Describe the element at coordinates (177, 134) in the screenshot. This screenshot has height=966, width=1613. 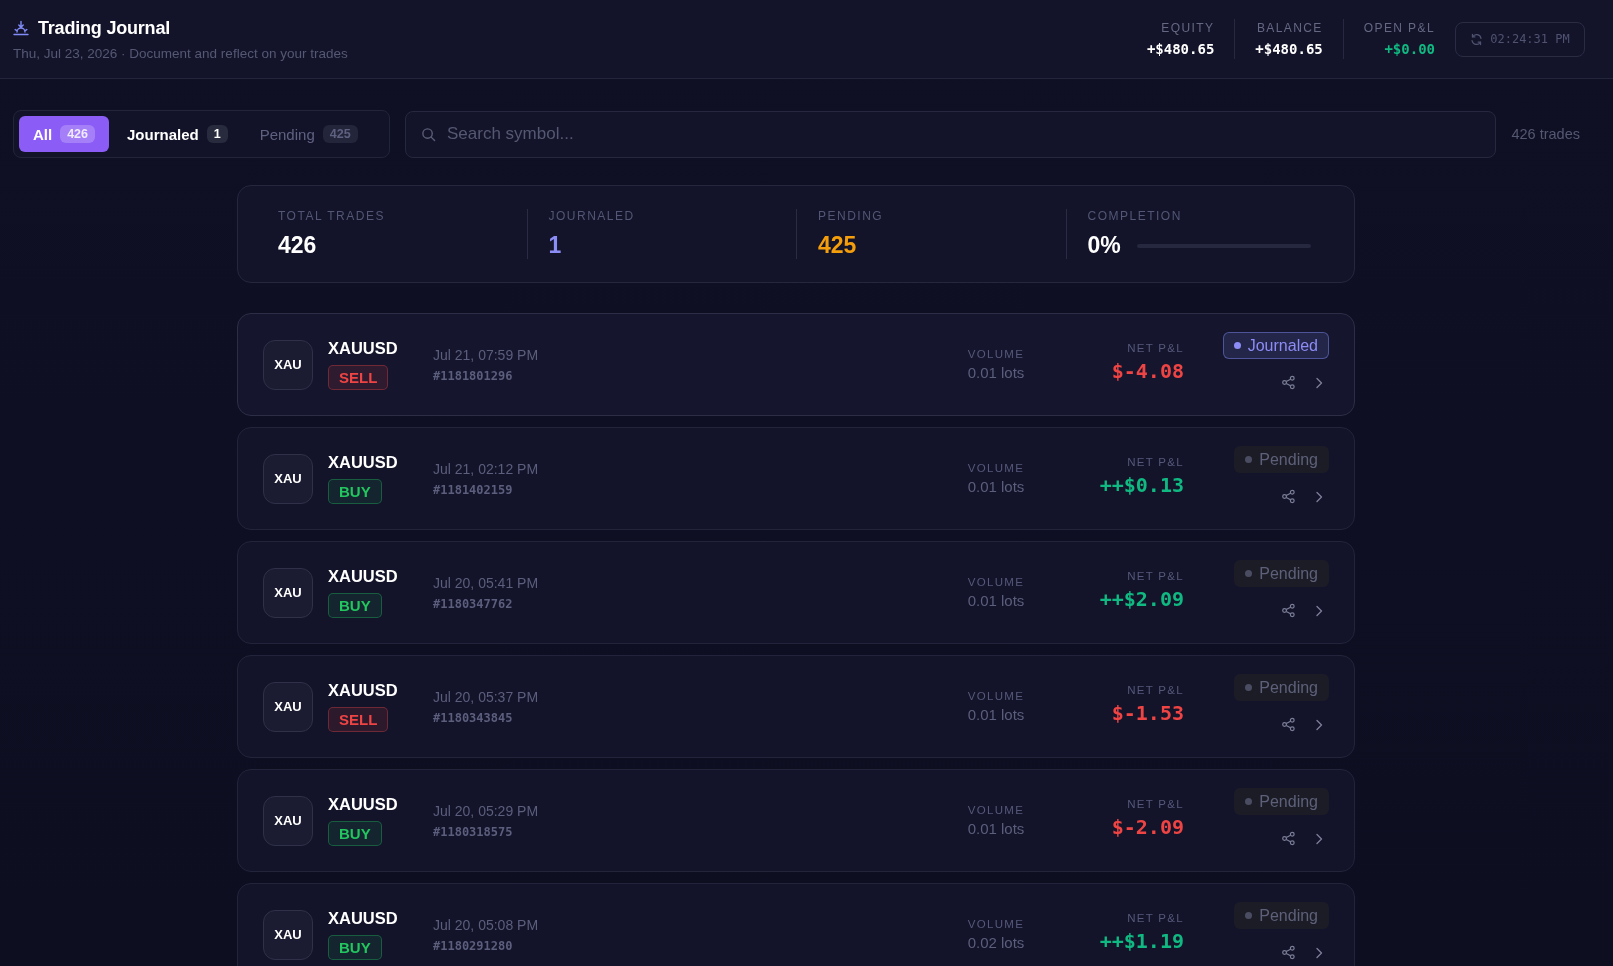
I see `filter-tab: Journaled 1` at that location.